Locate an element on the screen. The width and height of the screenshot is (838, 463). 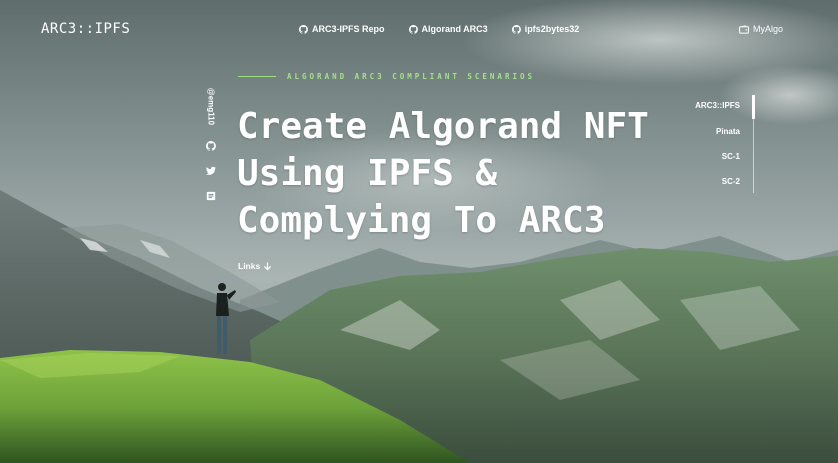
eyebrow-text: ALGORAND ARC3 COMPLIANT SCENARIOS is located at coordinates (411, 76).